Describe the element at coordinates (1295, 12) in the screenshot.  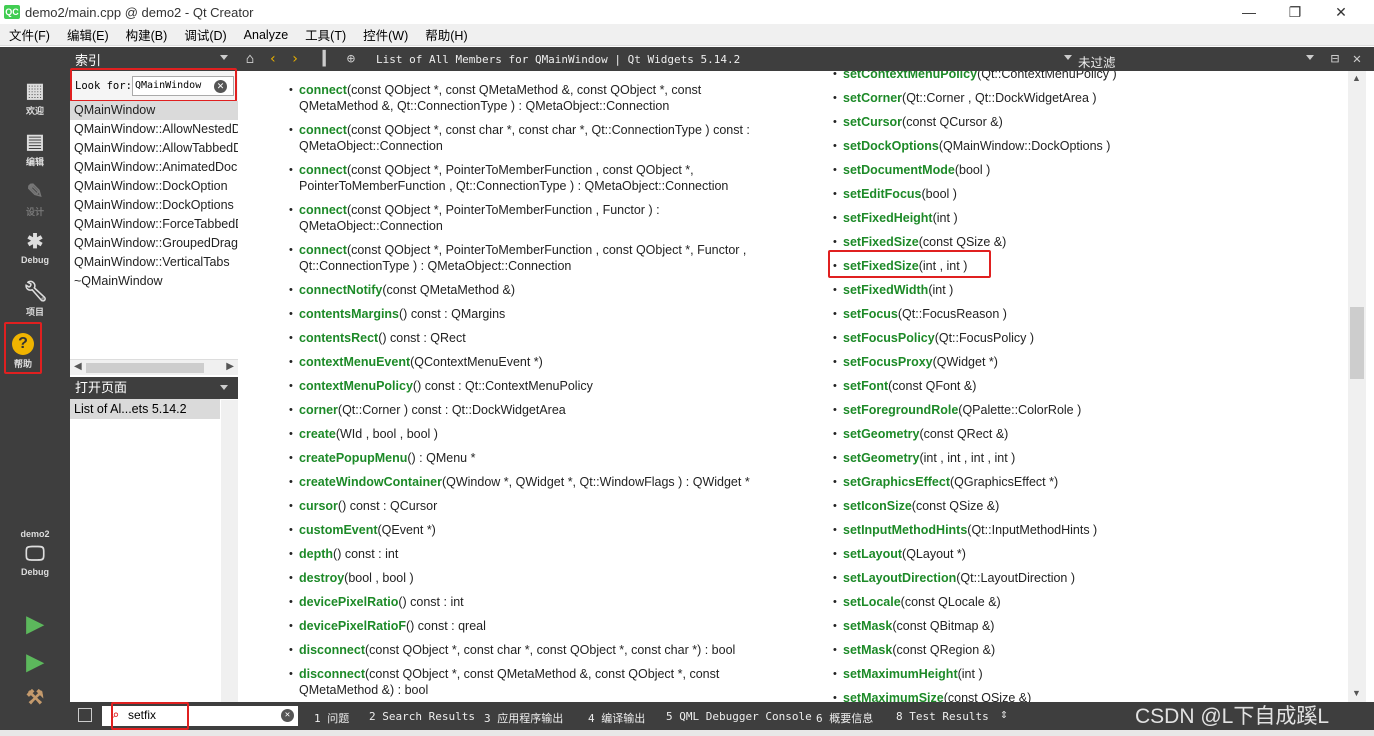
I see `maximize-button: ❐` at that location.